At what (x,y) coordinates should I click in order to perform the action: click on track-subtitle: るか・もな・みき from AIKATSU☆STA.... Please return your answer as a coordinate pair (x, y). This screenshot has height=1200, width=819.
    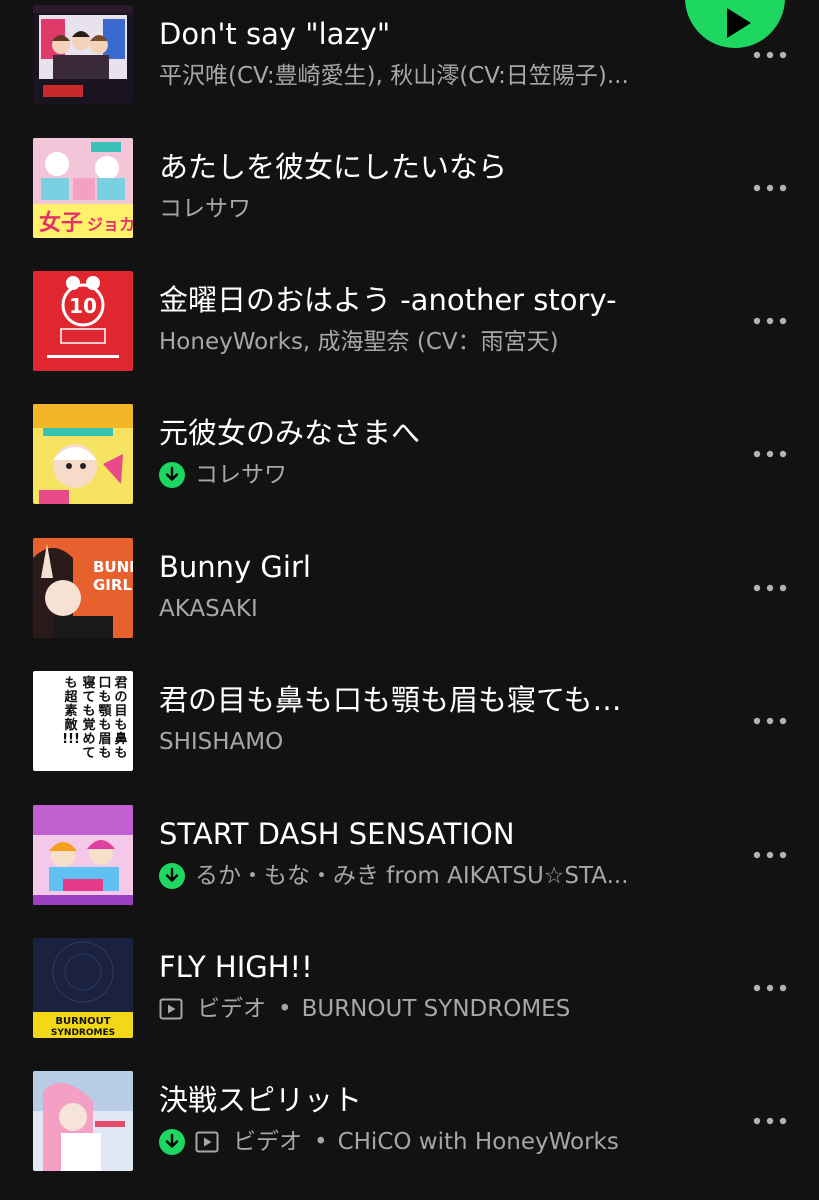
    Looking at the image, I should click on (424, 876).